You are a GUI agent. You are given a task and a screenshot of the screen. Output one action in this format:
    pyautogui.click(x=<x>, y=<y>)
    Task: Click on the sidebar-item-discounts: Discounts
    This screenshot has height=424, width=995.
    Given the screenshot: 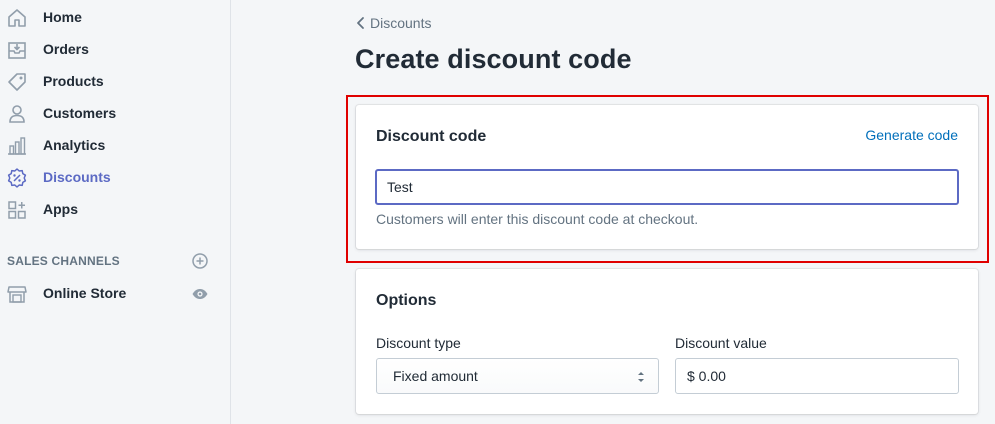 What is the action you would take?
    pyautogui.click(x=115, y=177)
    